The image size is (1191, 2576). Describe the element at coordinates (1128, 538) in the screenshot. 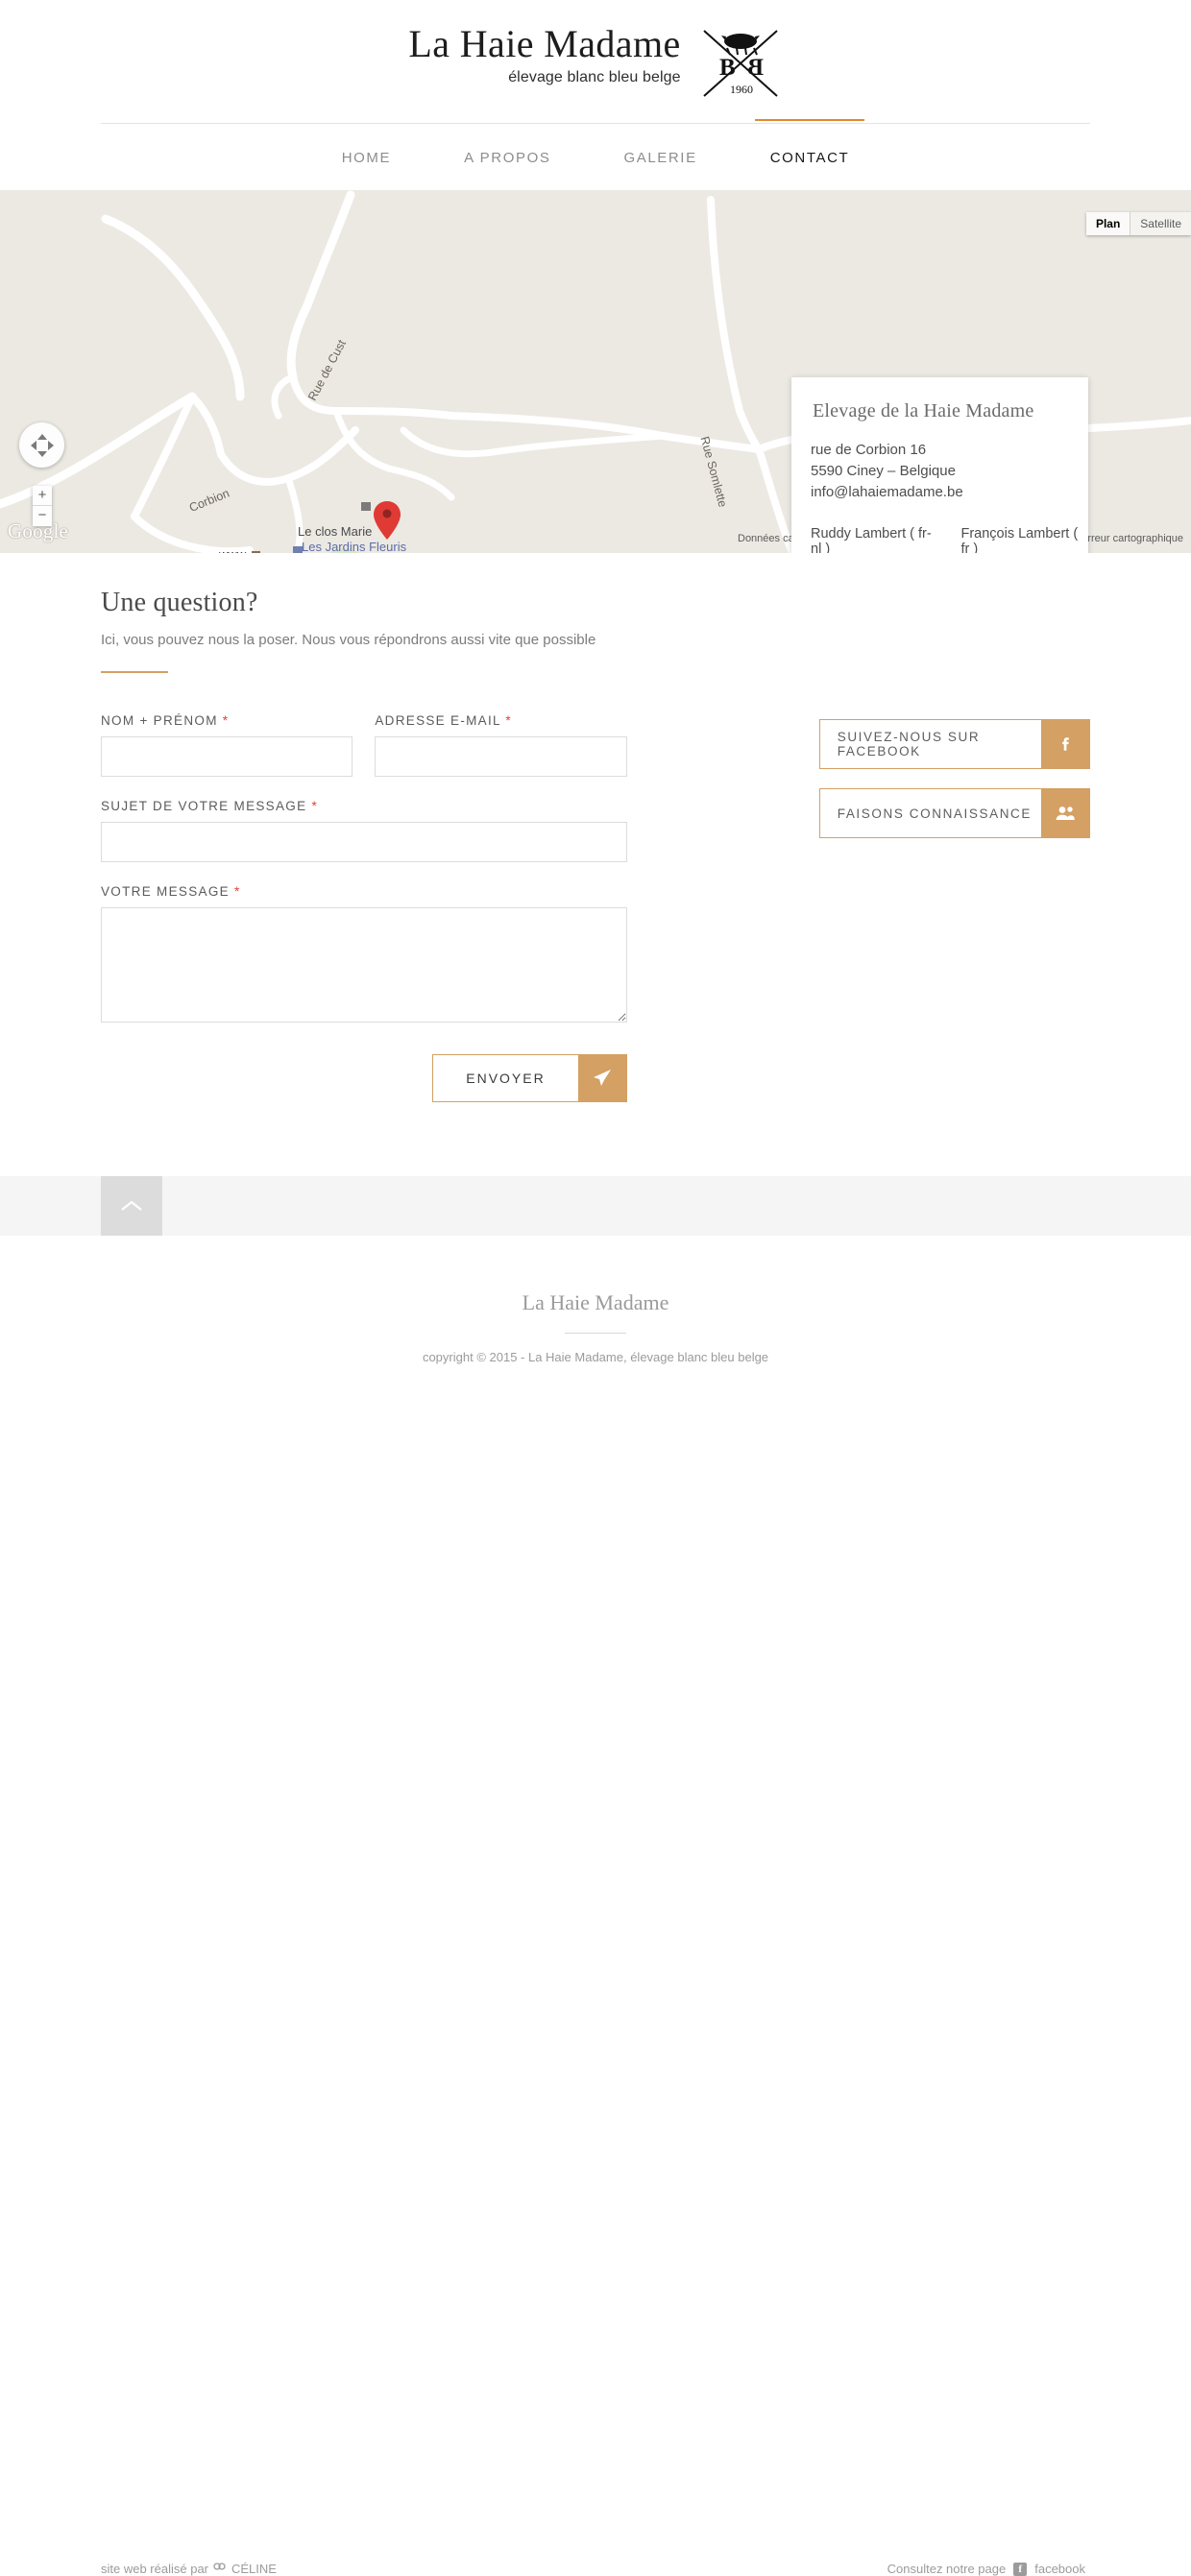

I see `map-attribution-right: e erreur cartographique` at that location.